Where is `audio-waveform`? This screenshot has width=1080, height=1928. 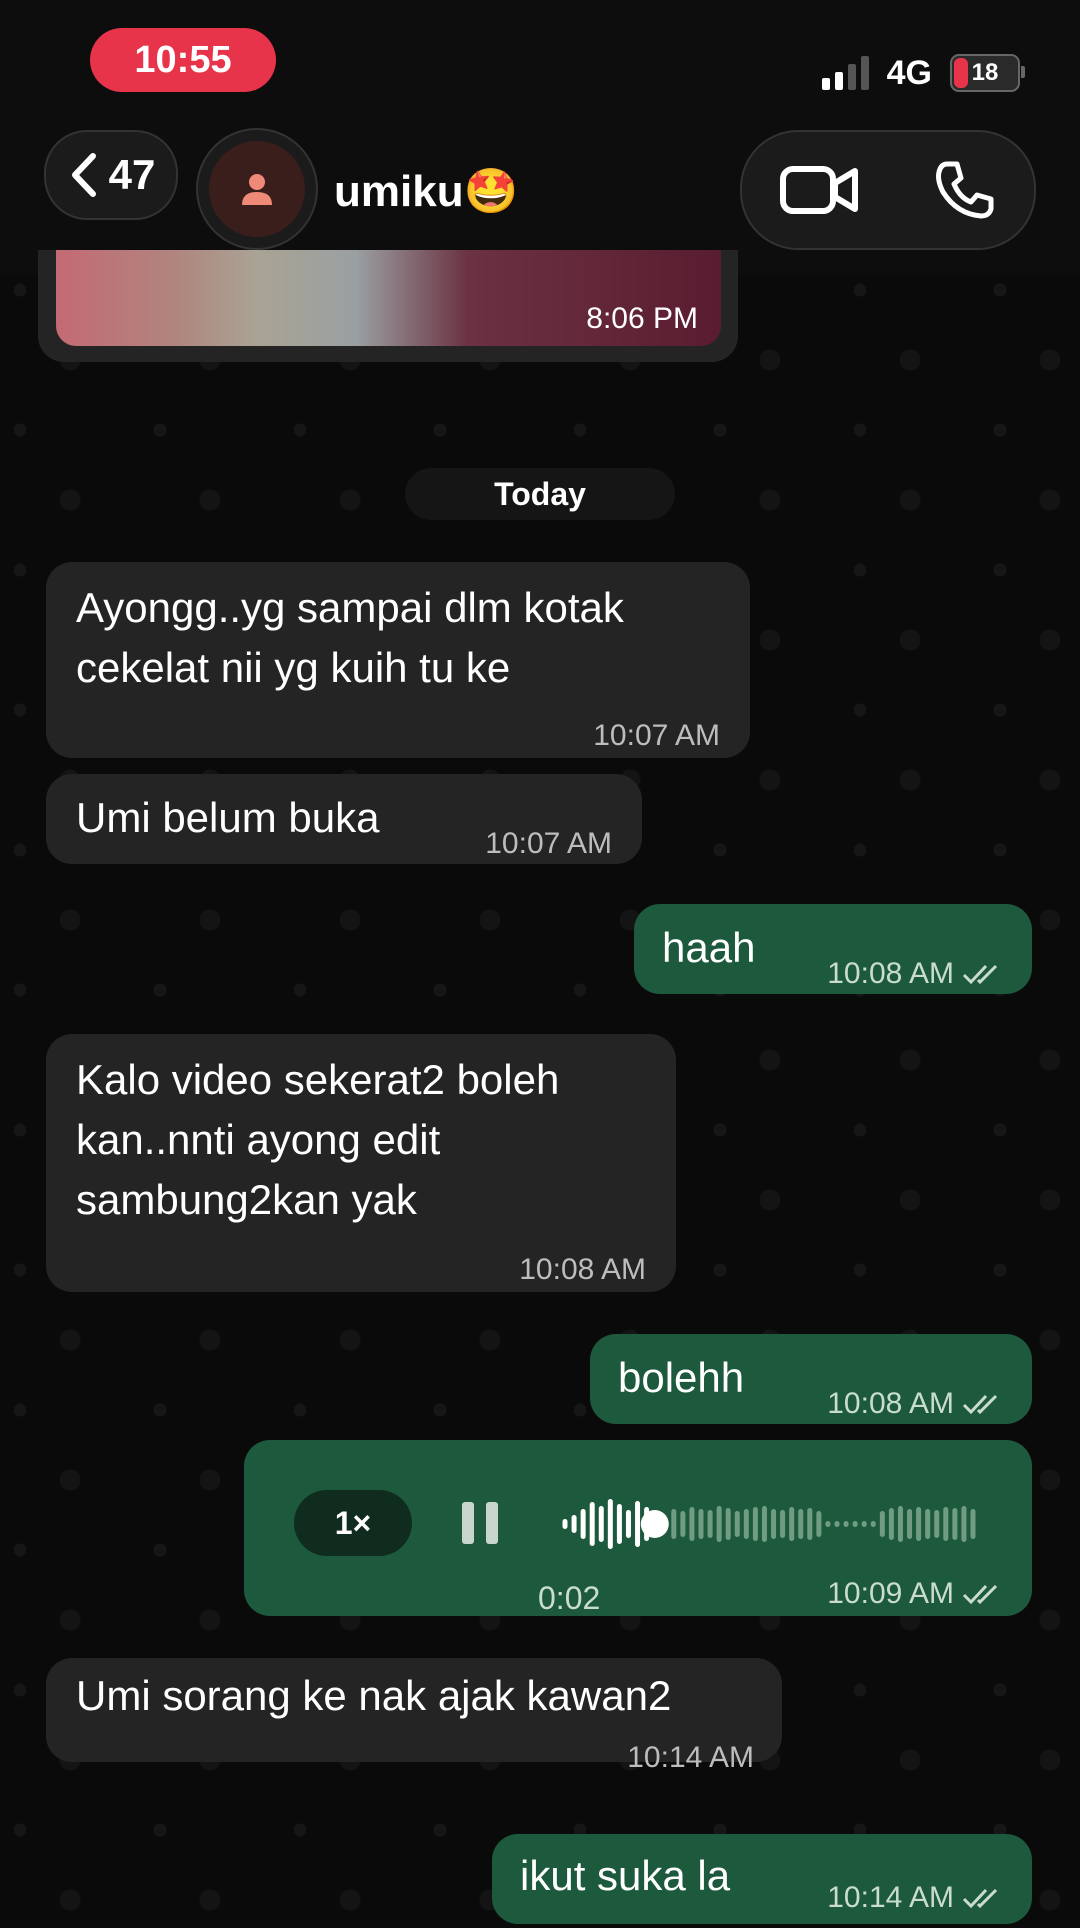
audio-waveform is located at coordinates (769, 1524).